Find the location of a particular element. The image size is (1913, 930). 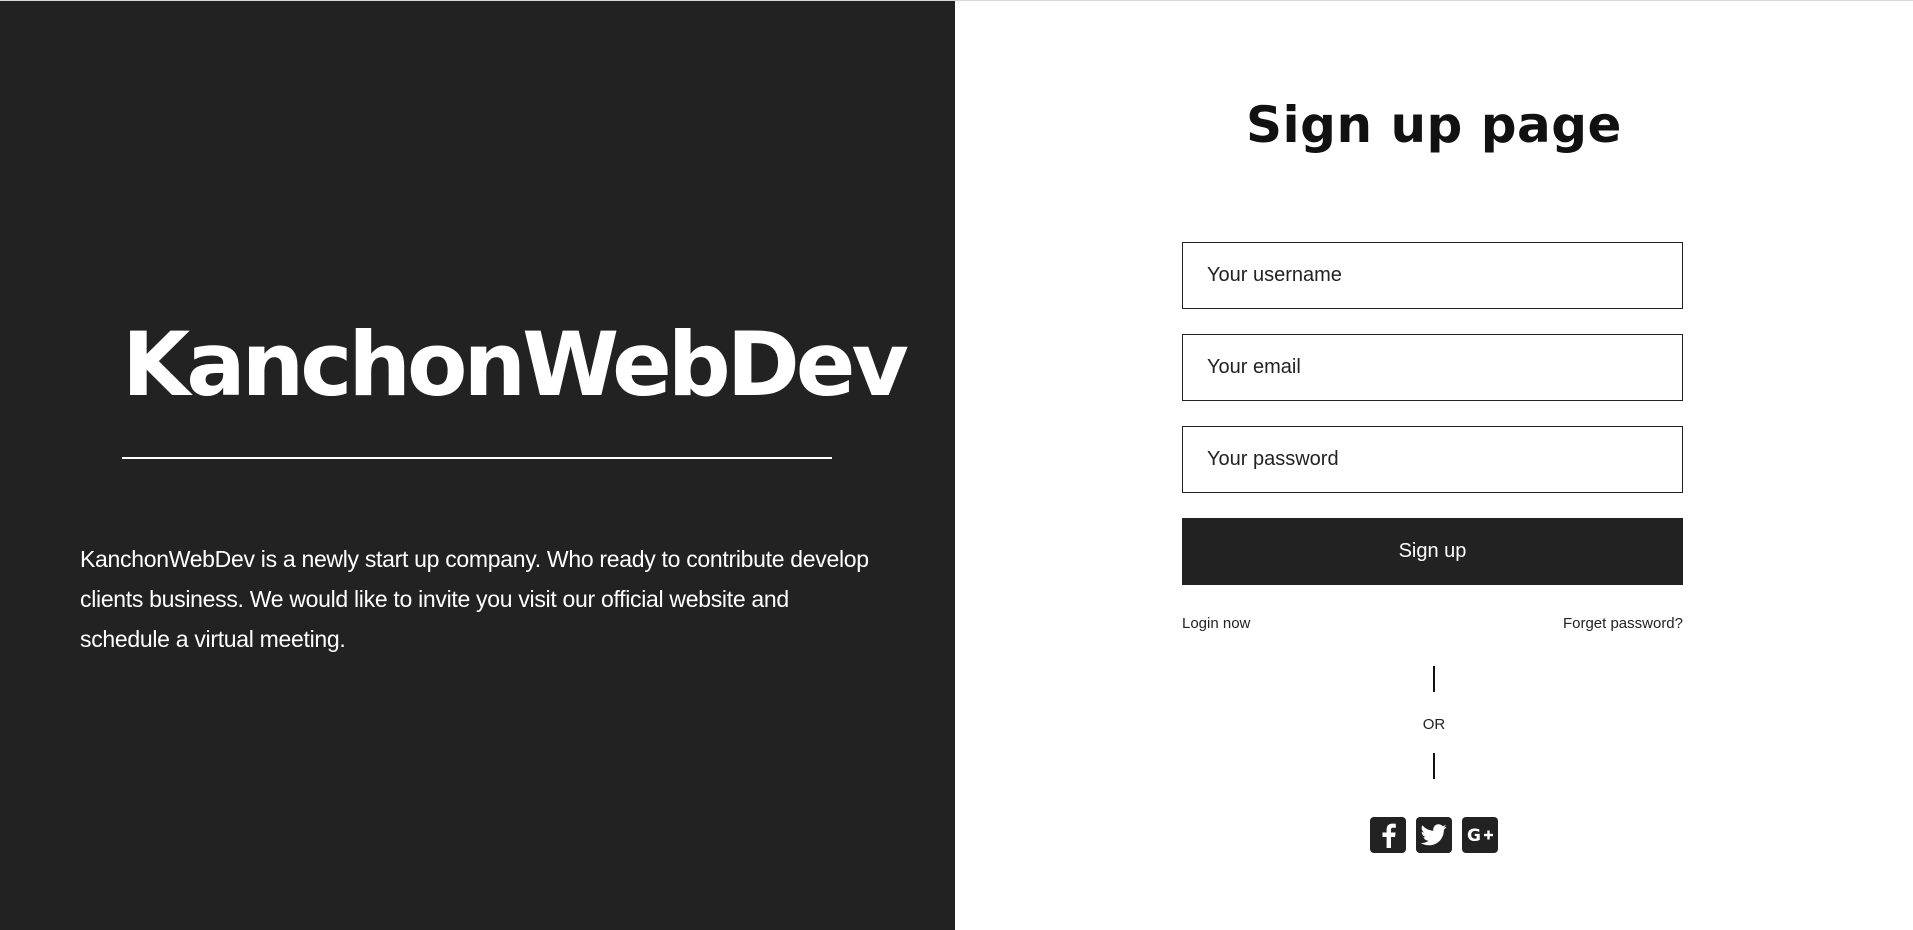

svg-text: G is located at coordinates (1474, 835).